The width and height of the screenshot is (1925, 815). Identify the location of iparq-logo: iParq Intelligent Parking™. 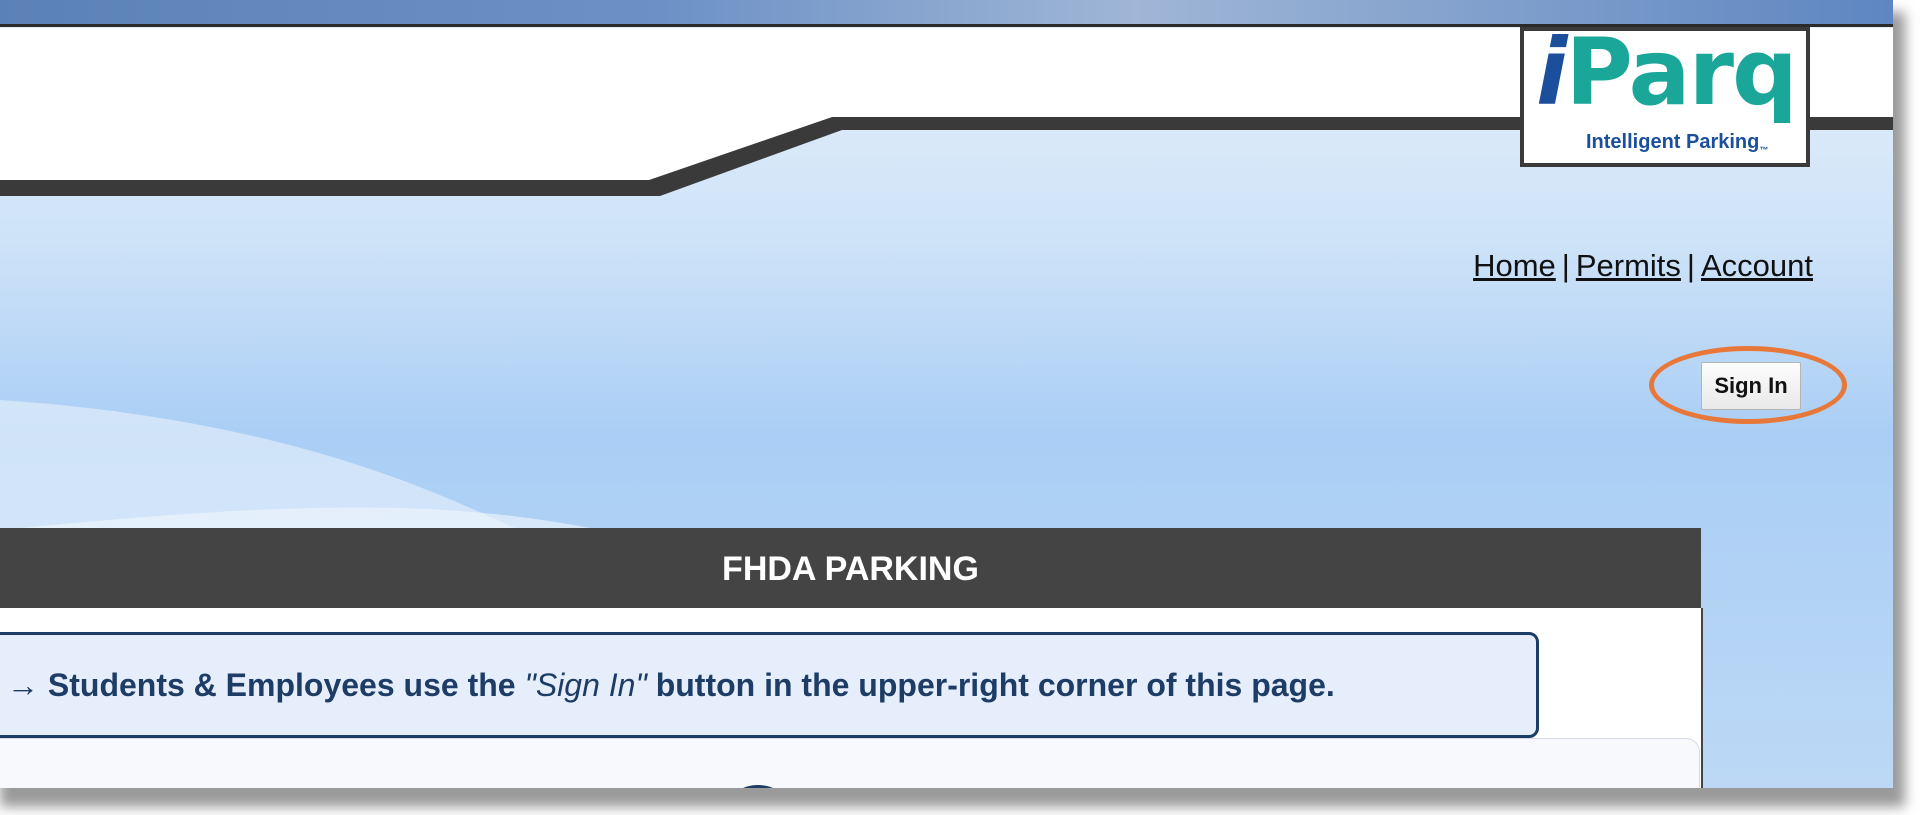
(1665, 97).